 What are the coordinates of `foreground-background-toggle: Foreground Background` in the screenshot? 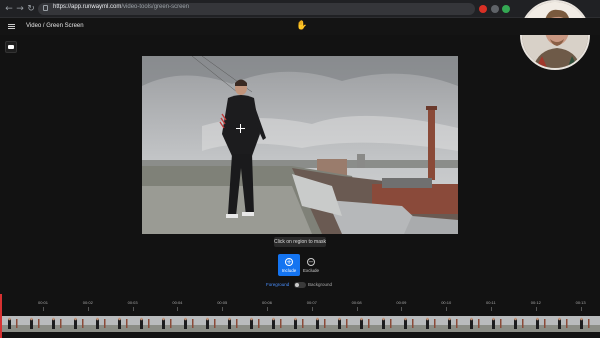 It's located at (302, 285).